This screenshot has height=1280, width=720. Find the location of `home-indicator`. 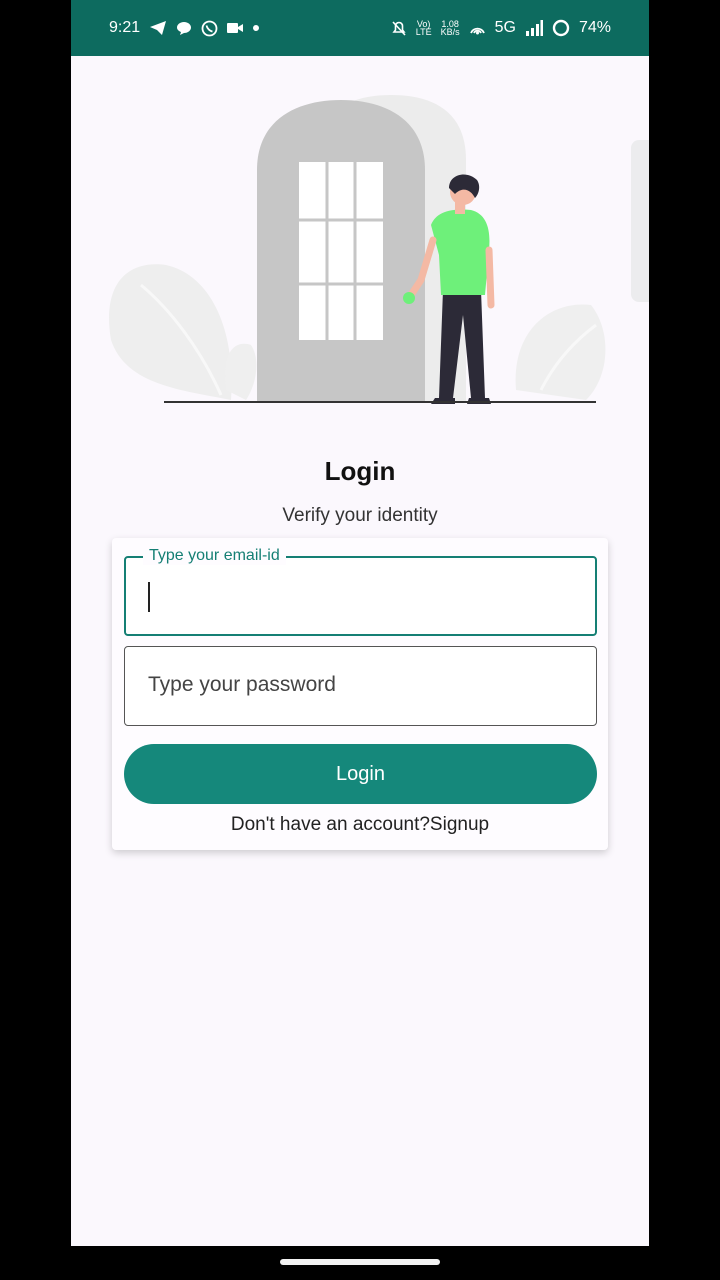

home-indicator is located at coordinates (360, 1262).